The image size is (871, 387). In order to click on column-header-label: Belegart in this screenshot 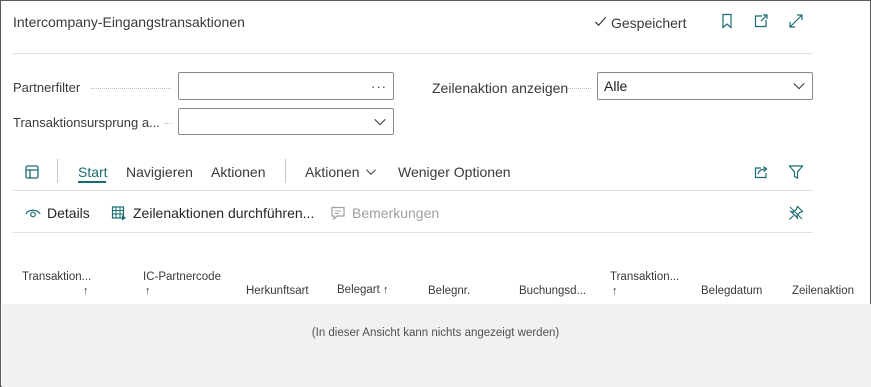, I will do `click(358, 290)`.